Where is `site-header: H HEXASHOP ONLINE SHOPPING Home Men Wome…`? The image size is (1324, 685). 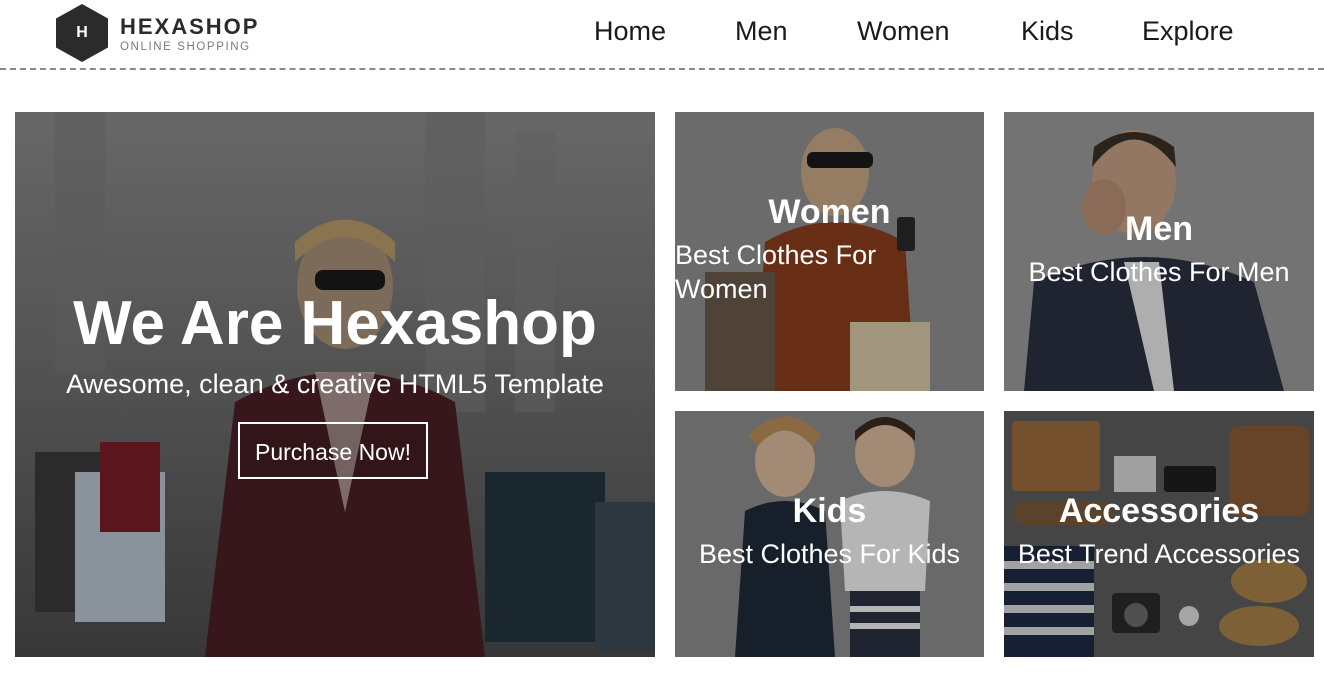 site-header: H HEXASHOP ONLINE SHOPPING Home Men Wome… is located at coordinates (662, 35).